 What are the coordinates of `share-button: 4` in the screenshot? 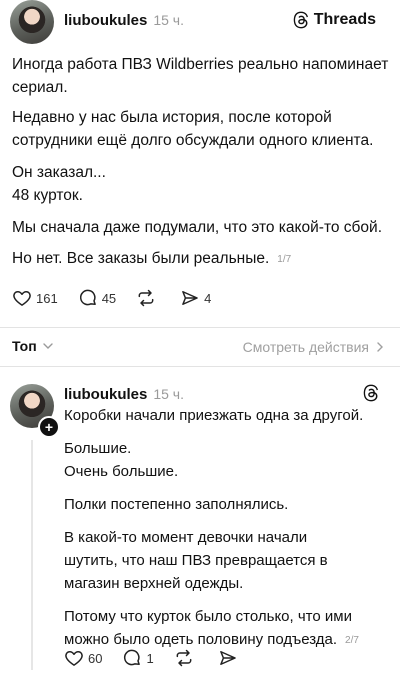 It's located at (195, 298).